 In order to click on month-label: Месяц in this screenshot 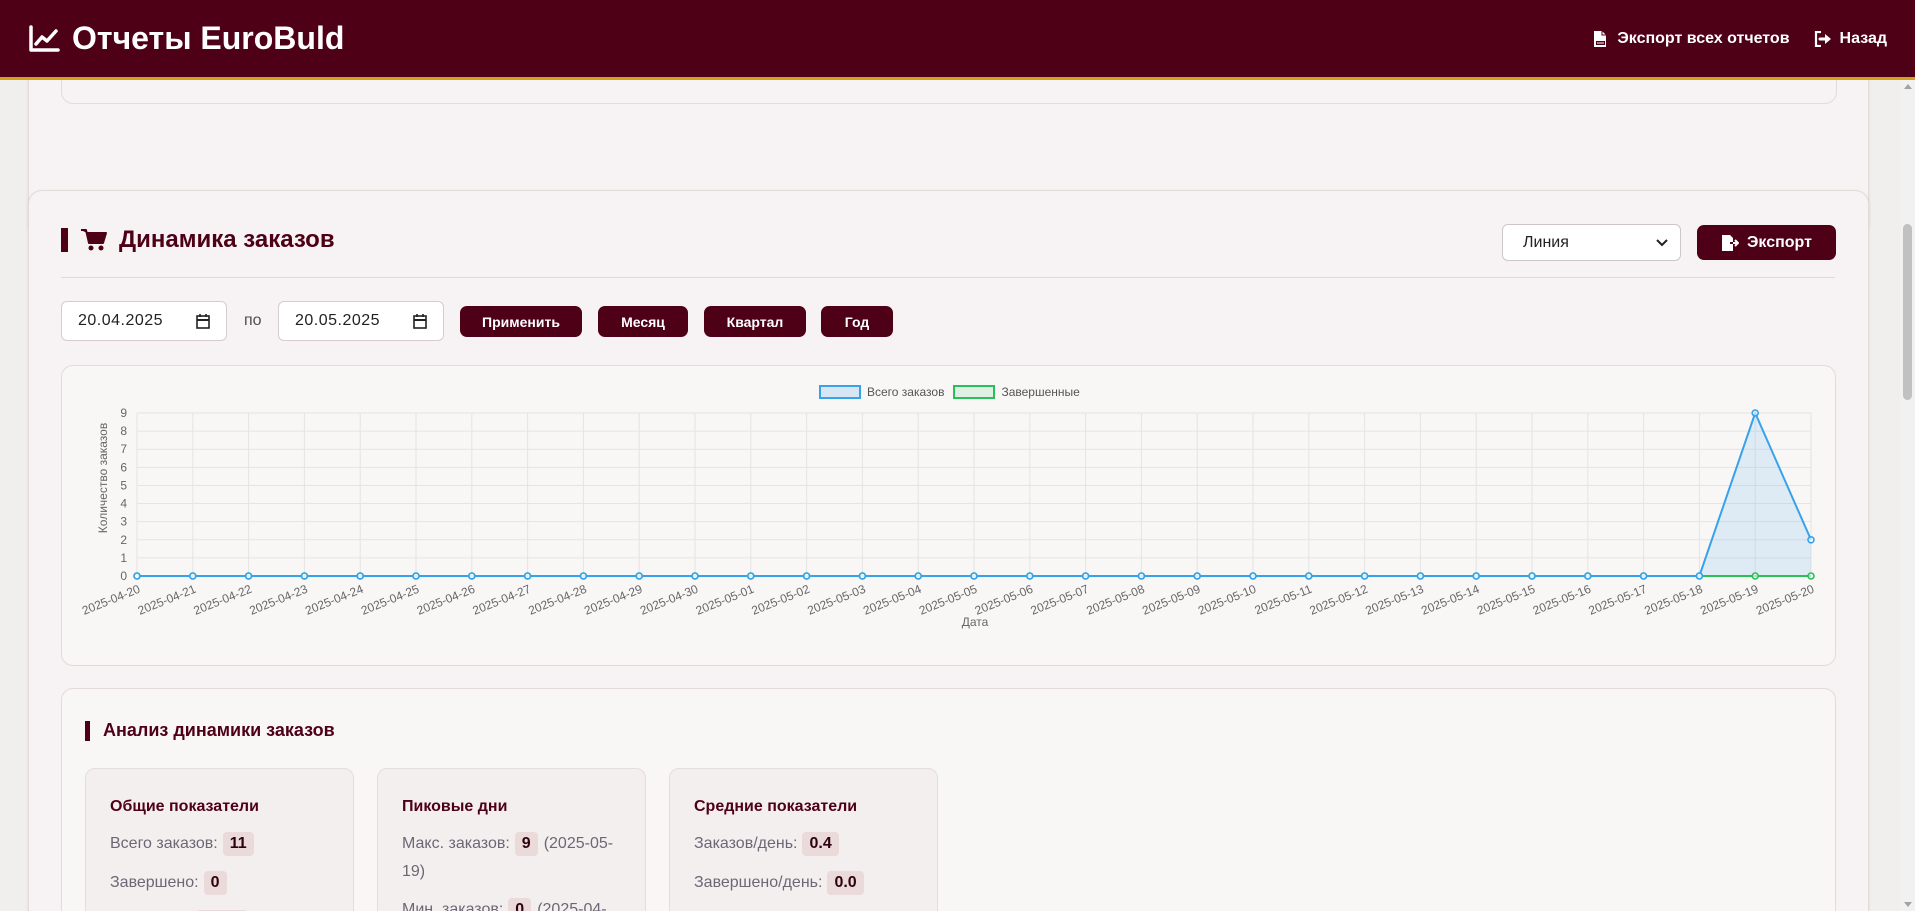, I will do `click(643, 321)`.